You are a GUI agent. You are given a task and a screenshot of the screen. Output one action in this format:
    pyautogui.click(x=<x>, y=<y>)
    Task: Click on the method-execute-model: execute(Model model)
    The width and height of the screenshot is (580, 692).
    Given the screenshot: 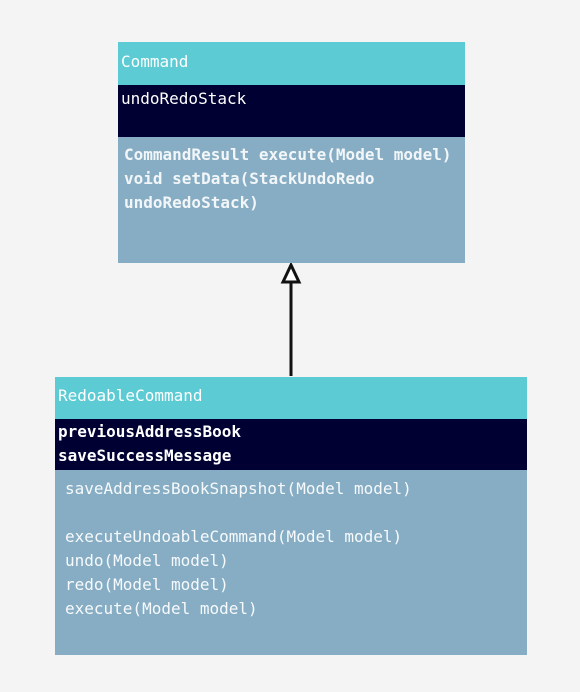 What is the action you would take?
    pyautogui.click(x=161, y=608)
    